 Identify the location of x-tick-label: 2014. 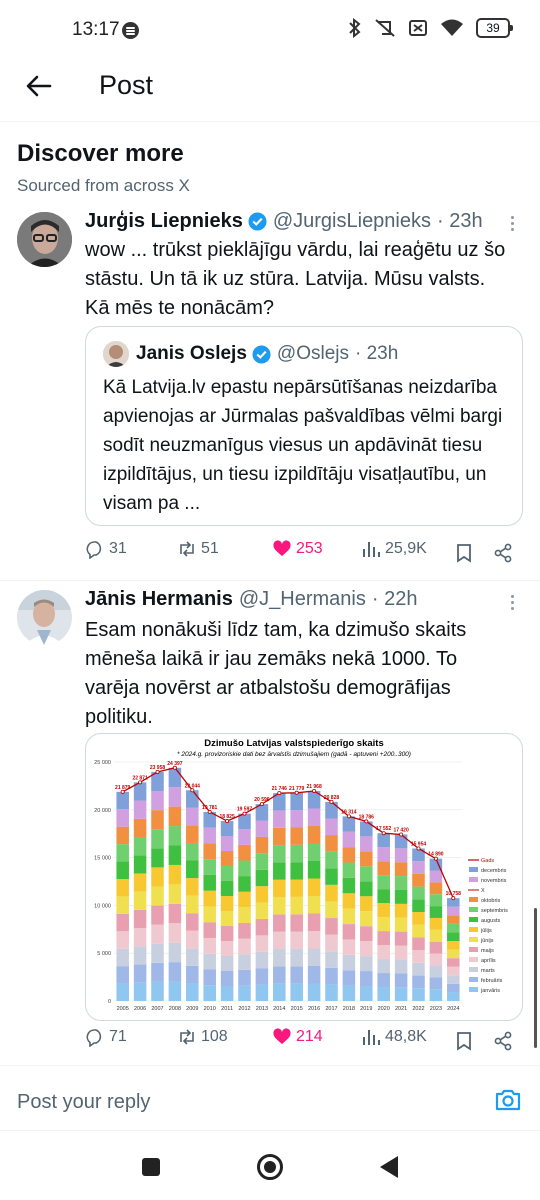
(279, 1009).